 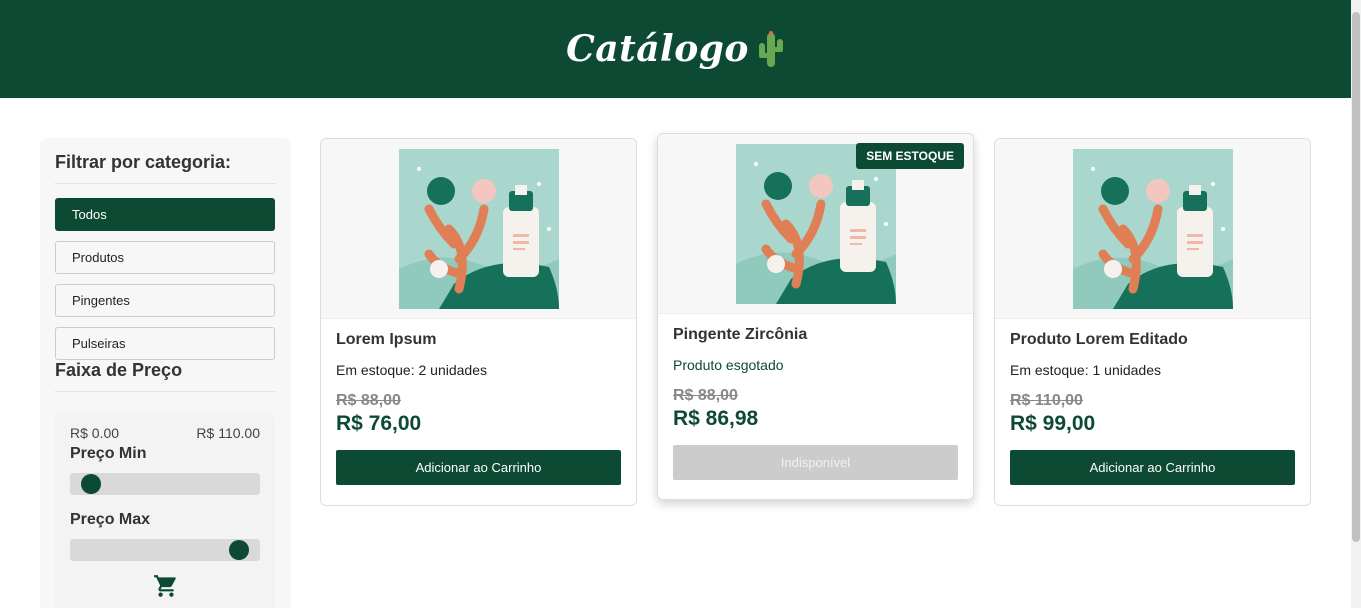 I want to click on page-scrollbar, so click(x=1356, y=304).